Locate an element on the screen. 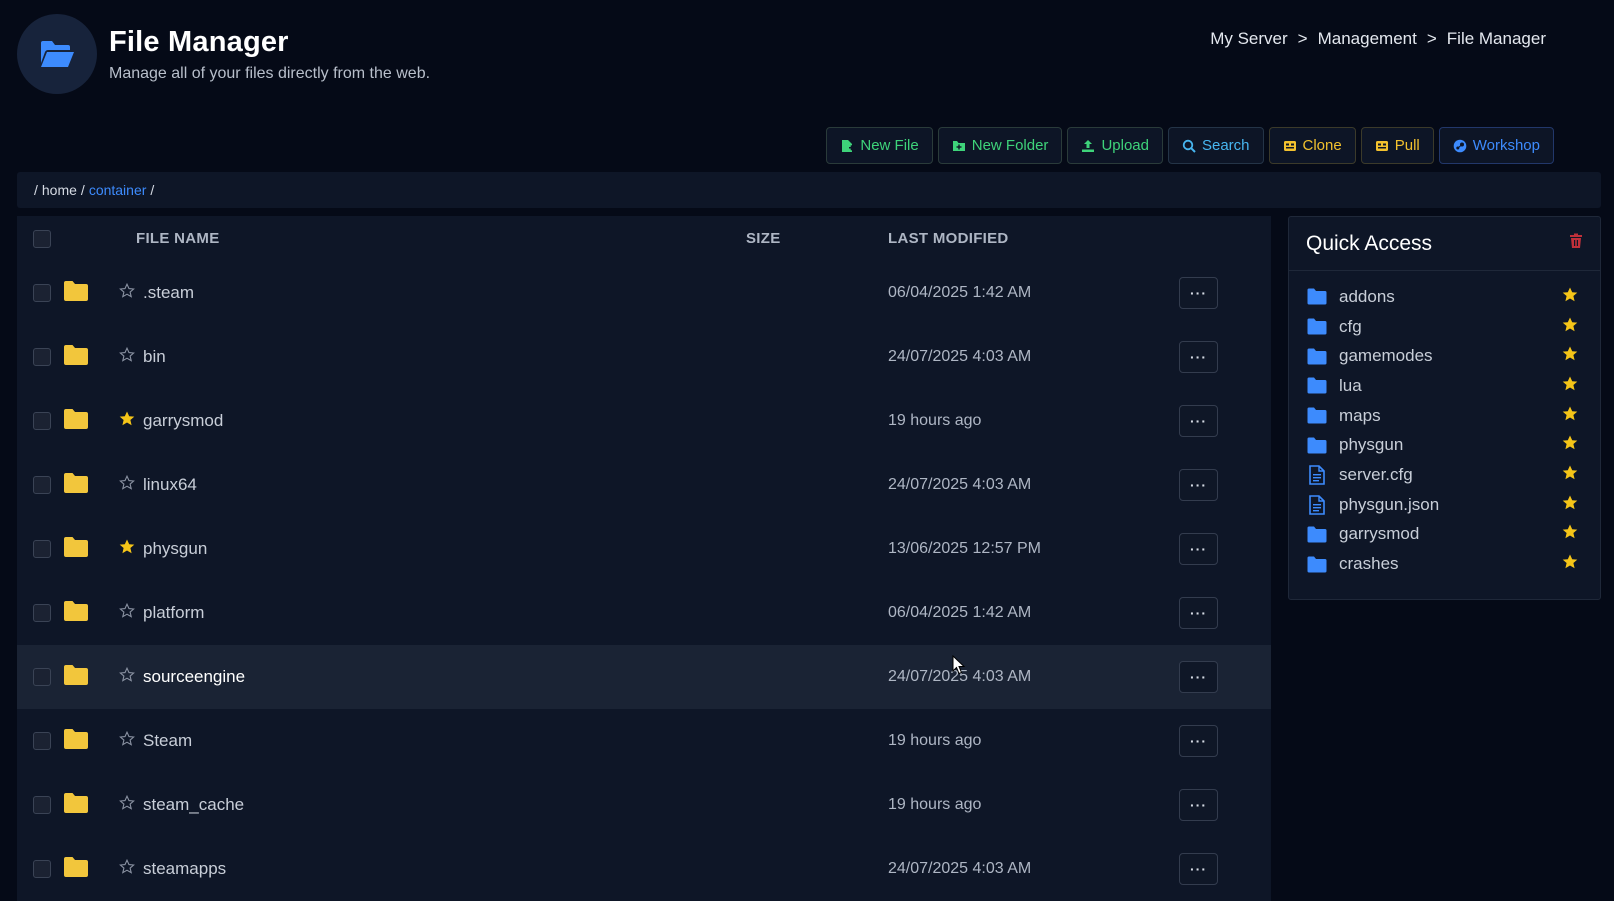 The image size is (1614, 901). table-row: physgun 13/06/2025 12:57 PM ··· is located at coordinates (644, 549).